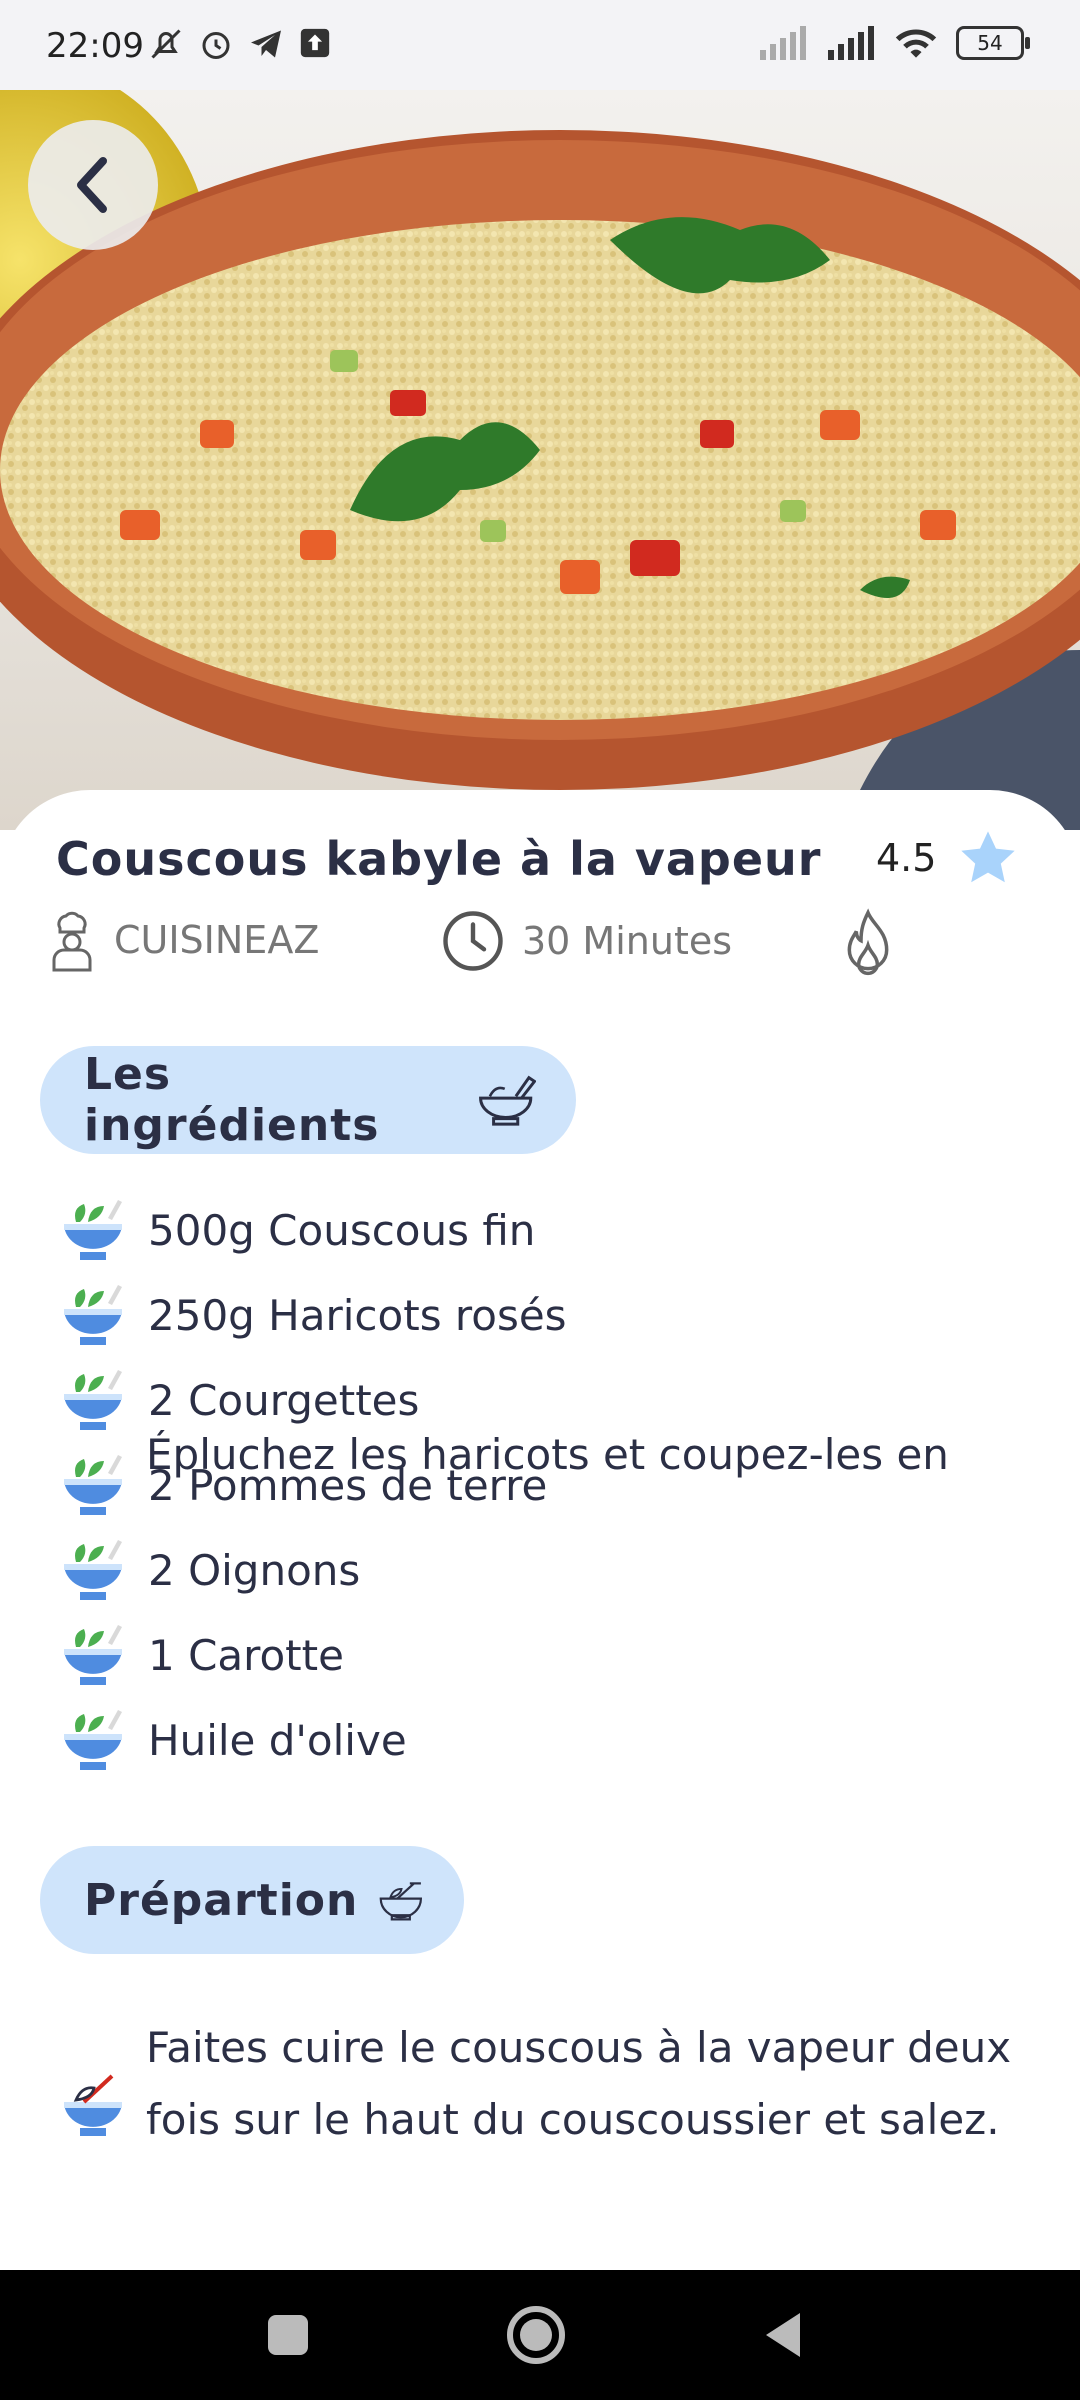 This screenshot has width=1080, height=2400. What do you see at coordinates (216, 45) in the screenshot?
I see `alarm-icon` at bounding box center [216, 45].